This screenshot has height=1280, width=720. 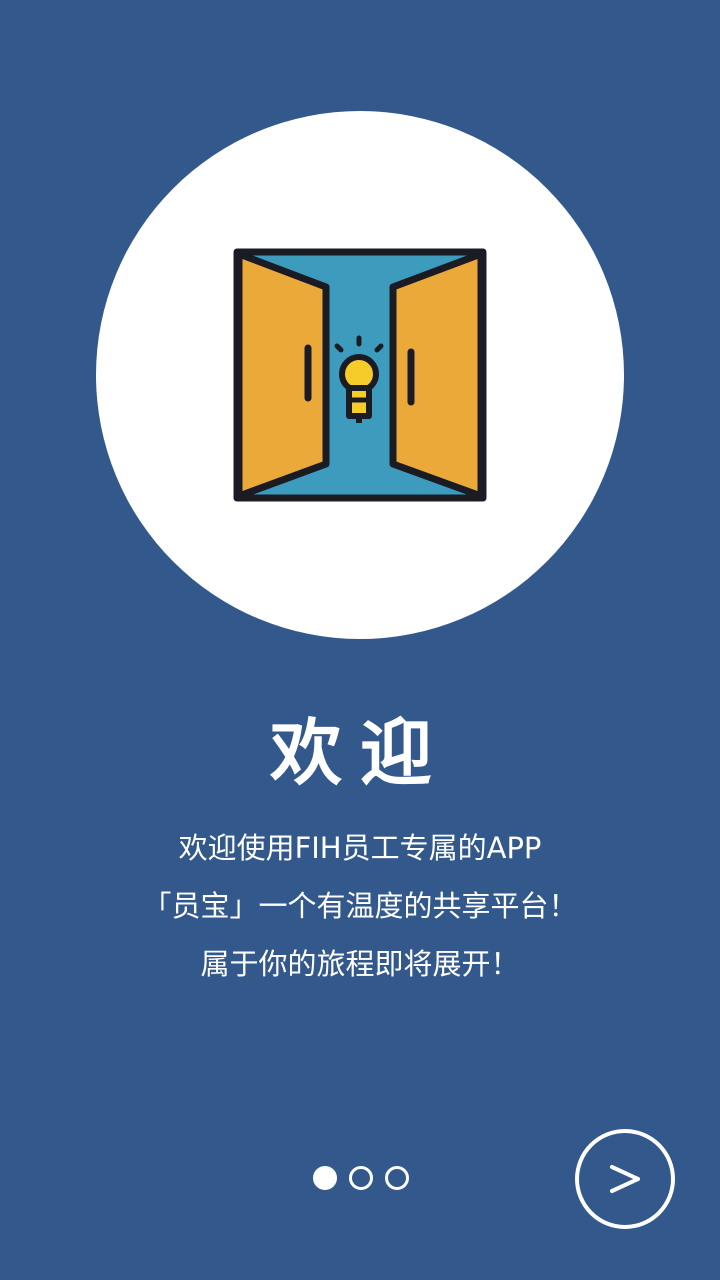 I want to click on page-indicator, so click(x=361, y=1178).